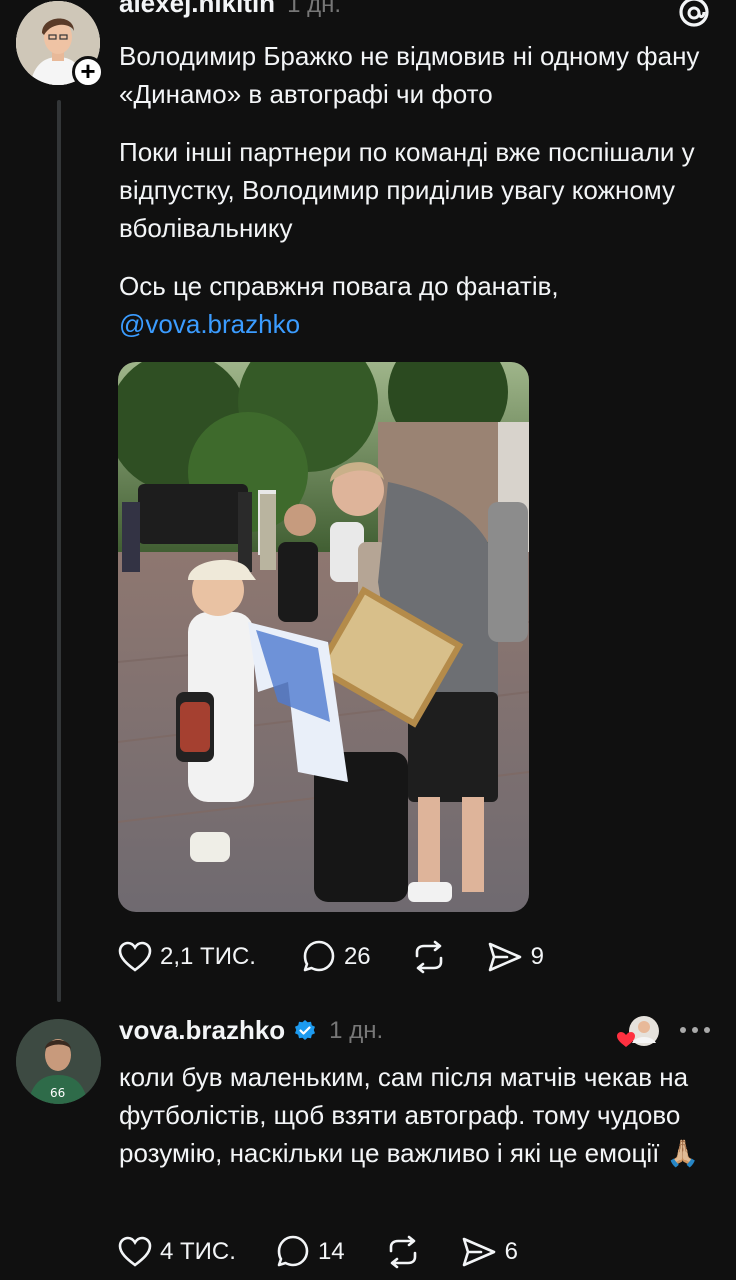  I want to click on reply-actions: 4 ТИС. 14 6, so click(338, 1252).